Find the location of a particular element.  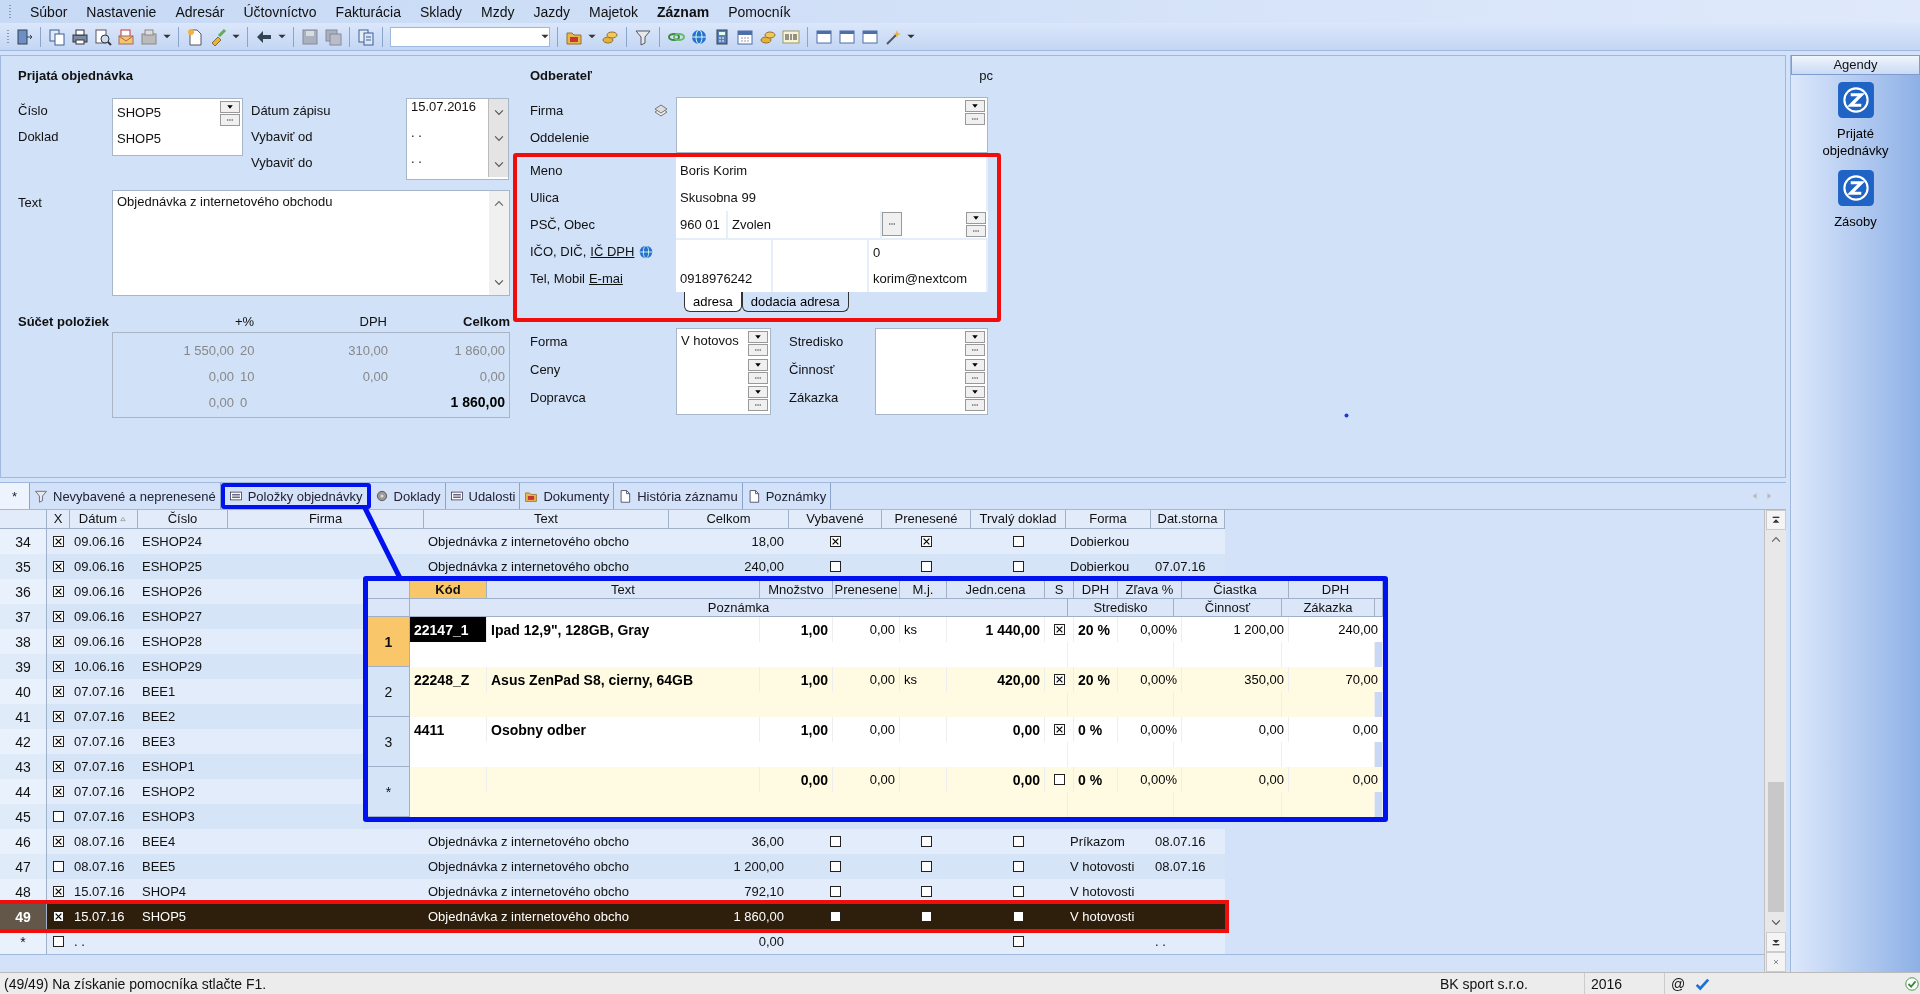

row-header: 47 is located at coordinates (23, 866).